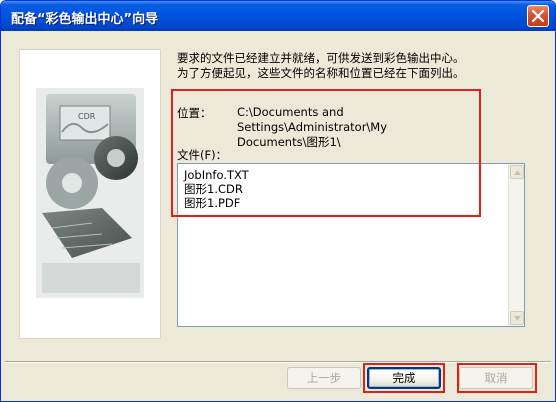 The height and width of the screenshot is (402, 556). I want to click on file-list-scrollbar, so click(516, 245).